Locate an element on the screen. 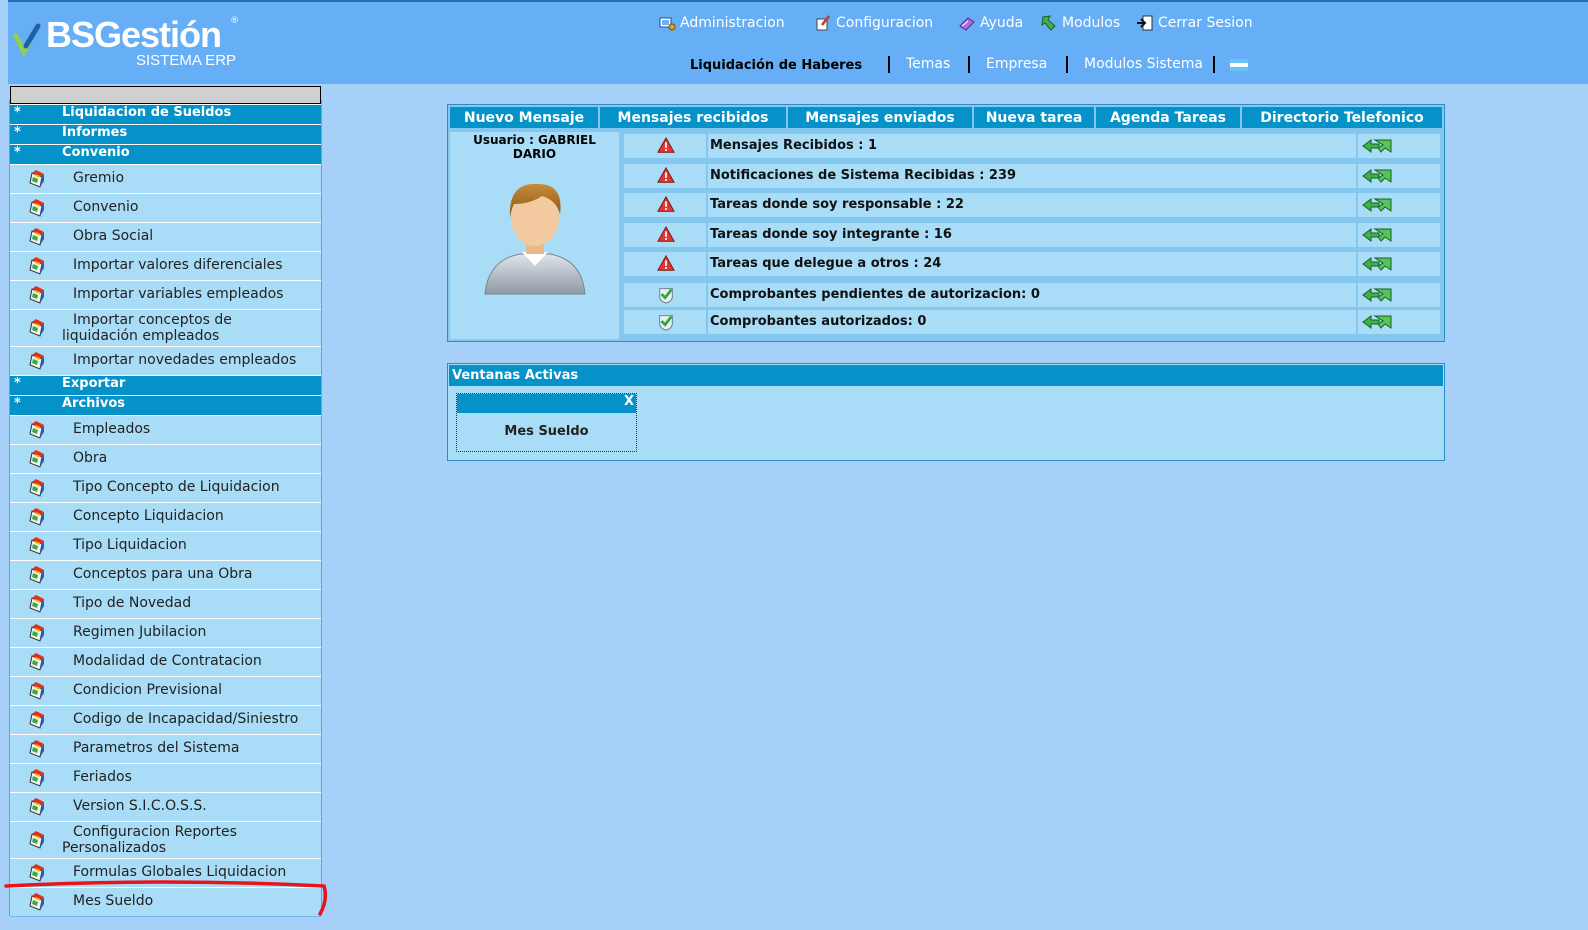  nav-link-empresa: Empresa is located at coordinates (1016, 64).